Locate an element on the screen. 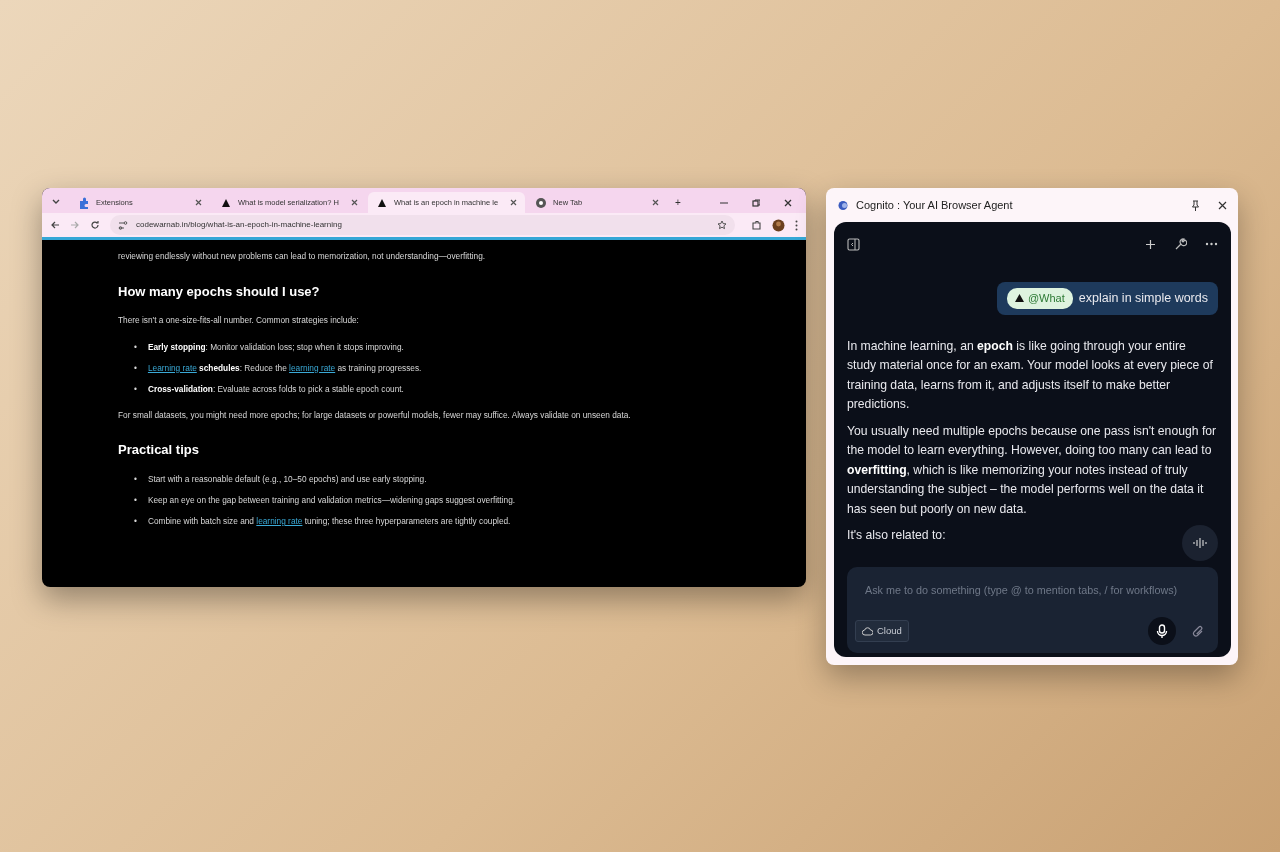 This screenshot has width=1280, height=852. waveform-icon is located at coordinates (1200, 543).